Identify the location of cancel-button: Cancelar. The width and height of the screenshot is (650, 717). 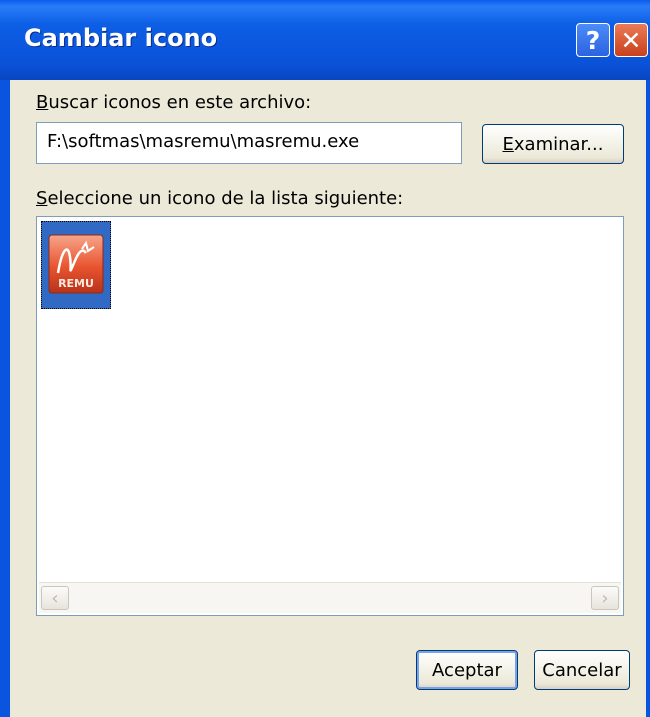
(582, 670).